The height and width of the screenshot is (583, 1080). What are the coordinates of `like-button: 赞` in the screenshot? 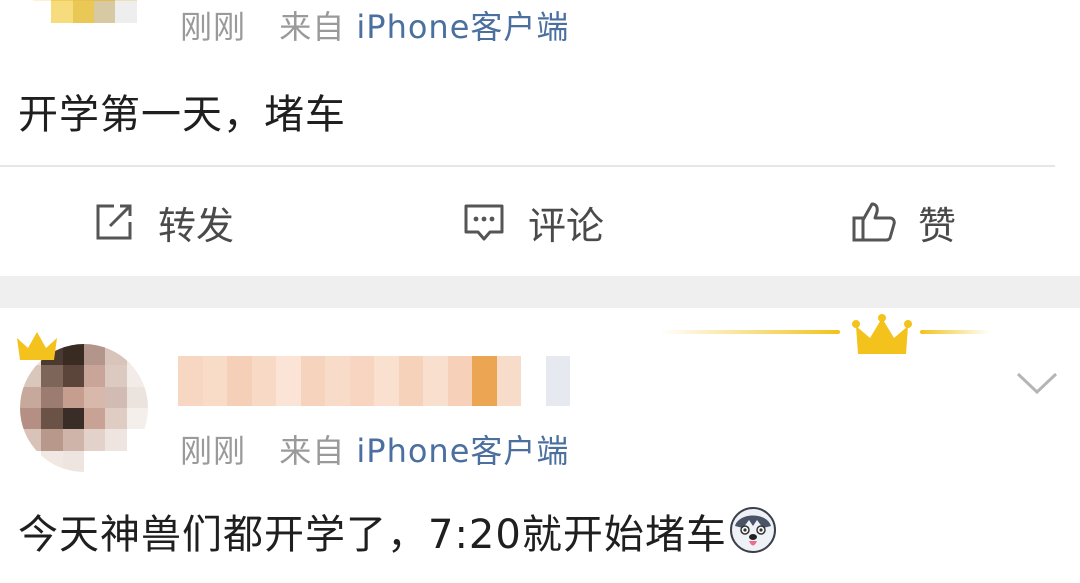 It's located at (903, 222).